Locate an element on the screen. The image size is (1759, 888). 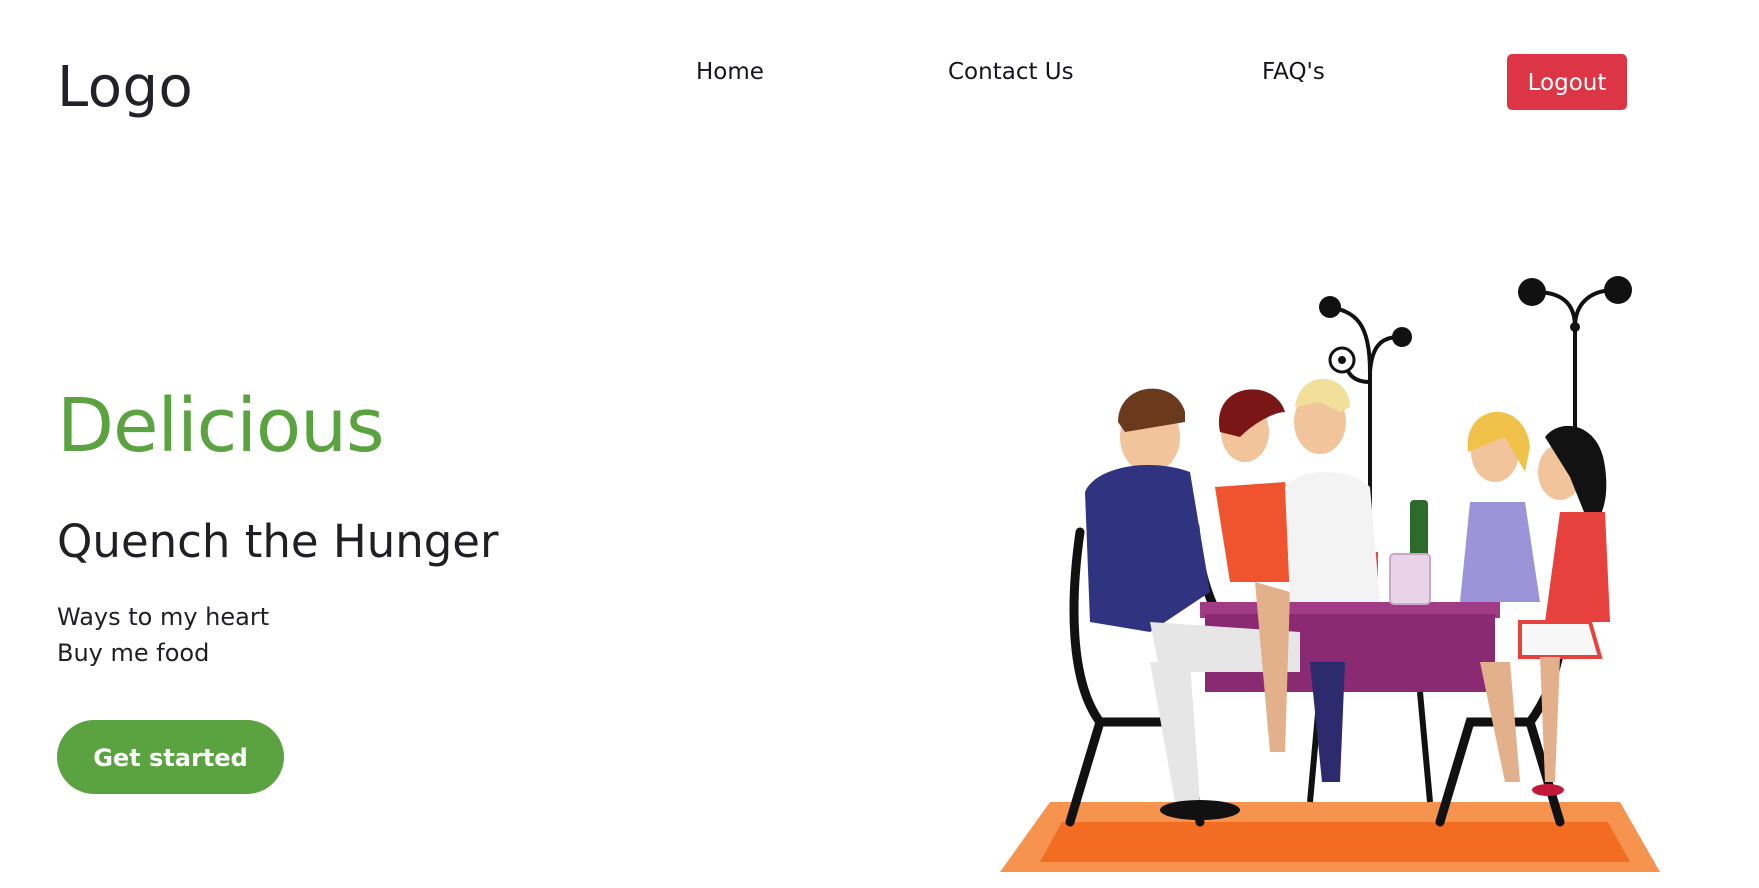
logout-button: Logout is located at coordinates (1567, 82).